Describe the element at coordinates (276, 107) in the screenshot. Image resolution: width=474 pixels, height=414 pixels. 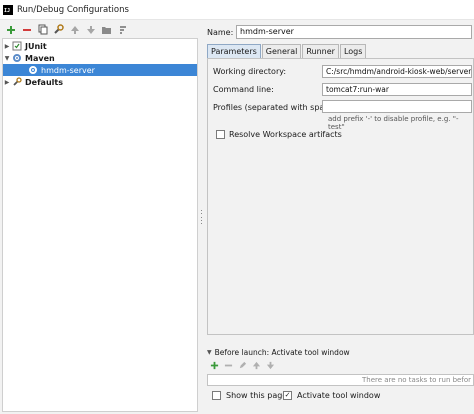
I see `profiles-label: Profiles (separated with space):` at that location.